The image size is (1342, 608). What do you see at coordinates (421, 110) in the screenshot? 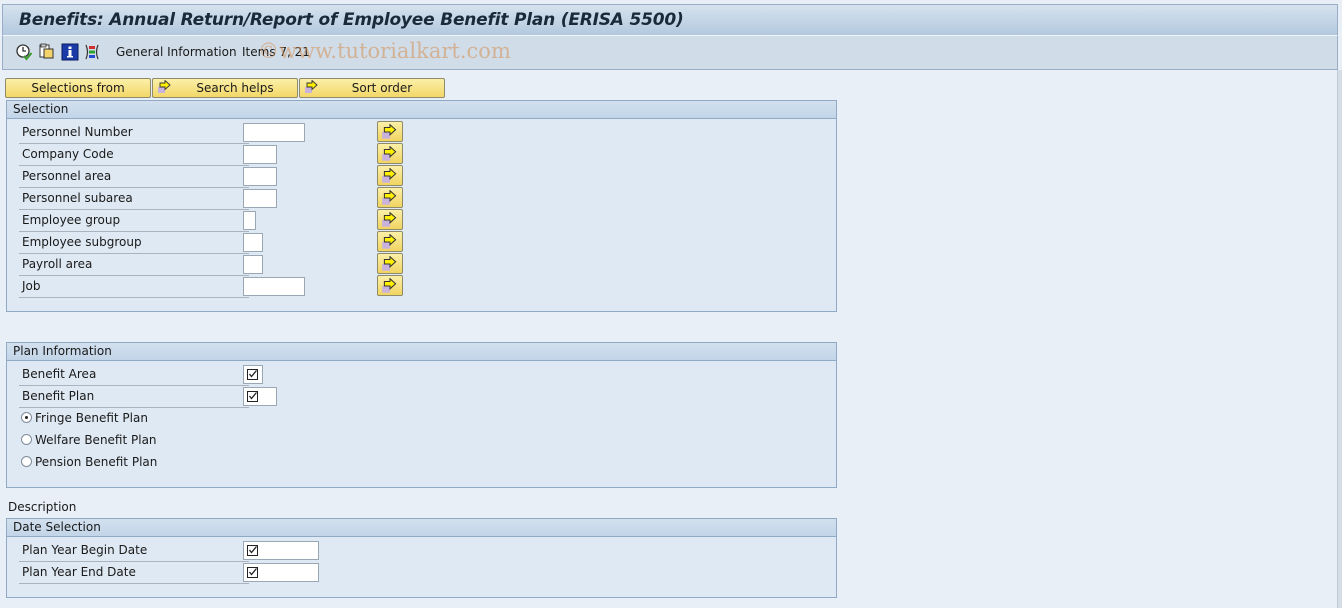
I see `selection-group-title: Selection` at bounding box center [421, 110].